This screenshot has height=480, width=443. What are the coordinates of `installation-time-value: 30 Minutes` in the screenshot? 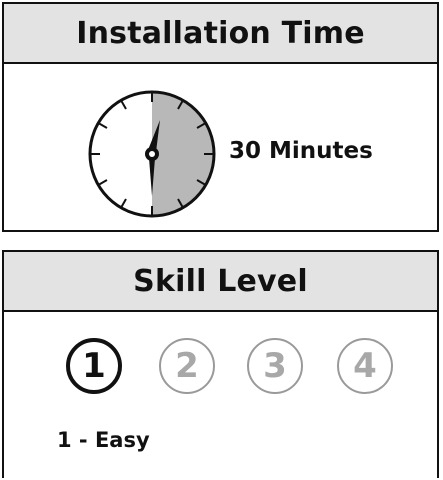 It's located at (301, 151).